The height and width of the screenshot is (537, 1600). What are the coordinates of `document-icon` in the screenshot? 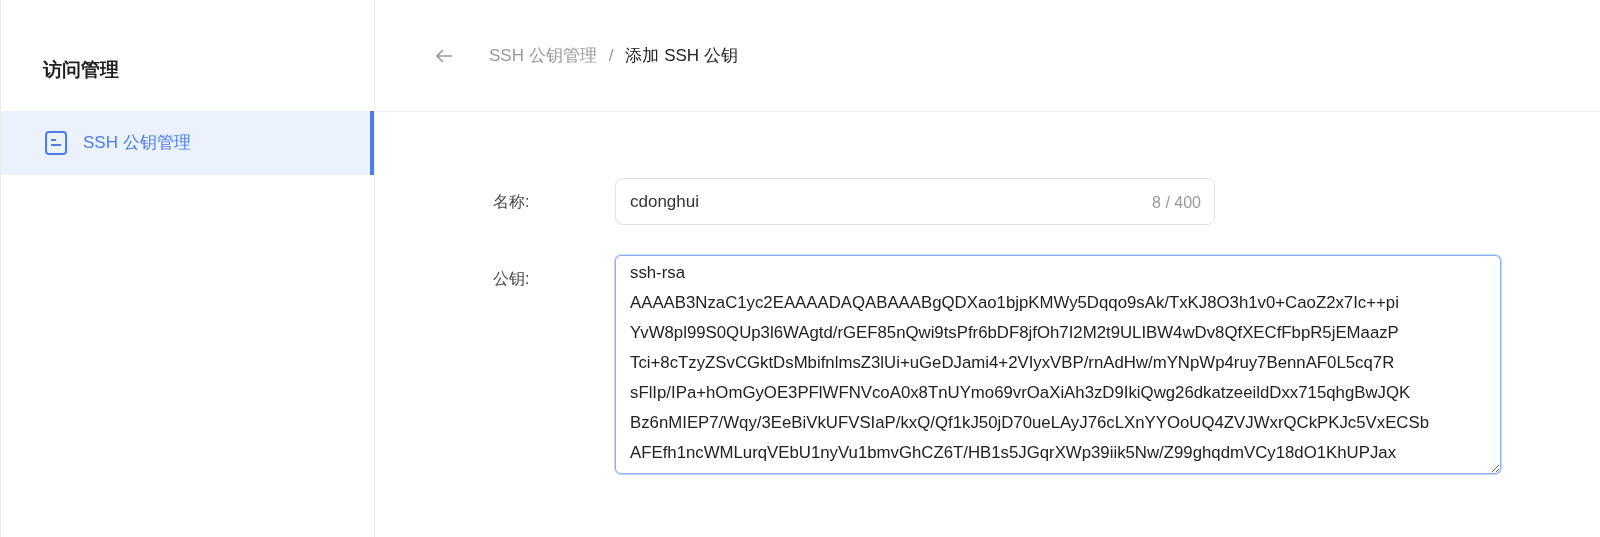 It's located at (56, 142).